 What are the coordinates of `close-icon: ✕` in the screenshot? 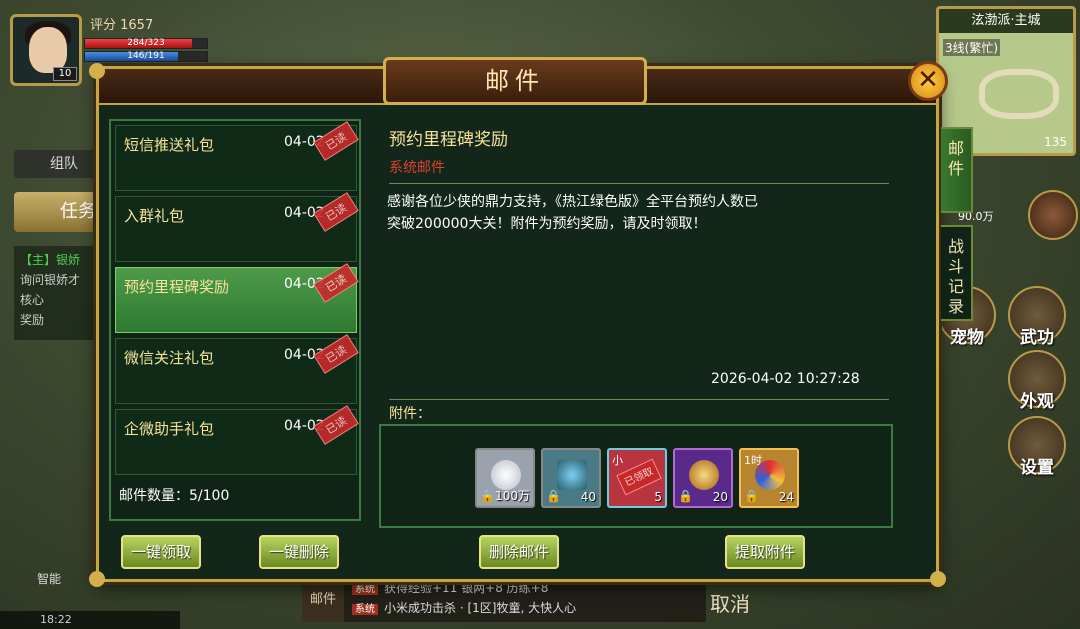 It's located at (928, 81).